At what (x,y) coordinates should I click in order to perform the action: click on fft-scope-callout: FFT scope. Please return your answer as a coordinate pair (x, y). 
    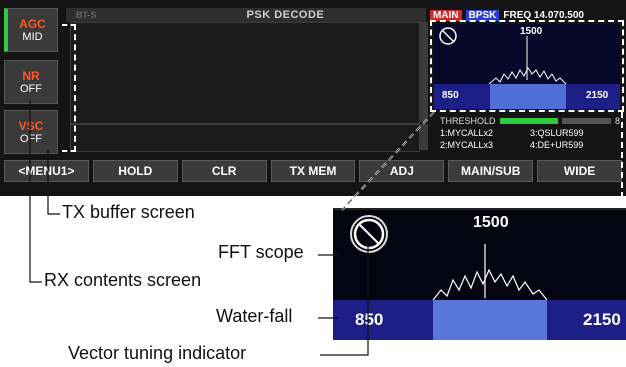
    Looking at the image, I should click on (261, 252).